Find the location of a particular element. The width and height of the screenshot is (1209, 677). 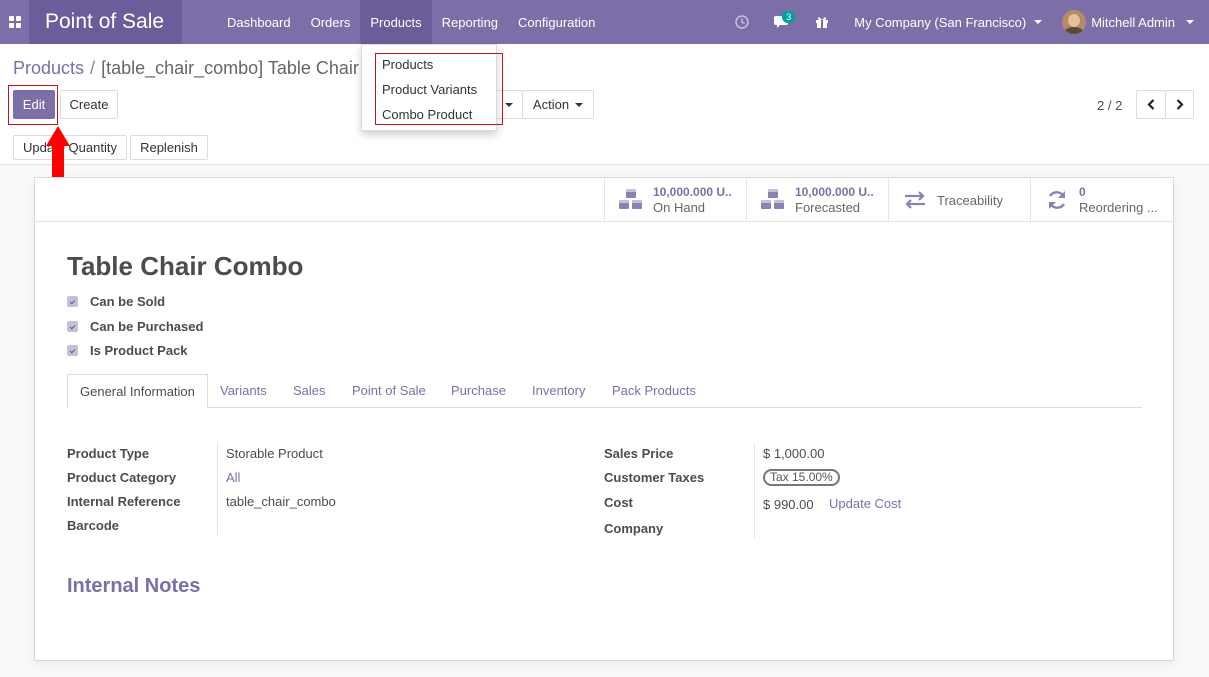

edit-button: Edit is located at coordinates (34, 104).